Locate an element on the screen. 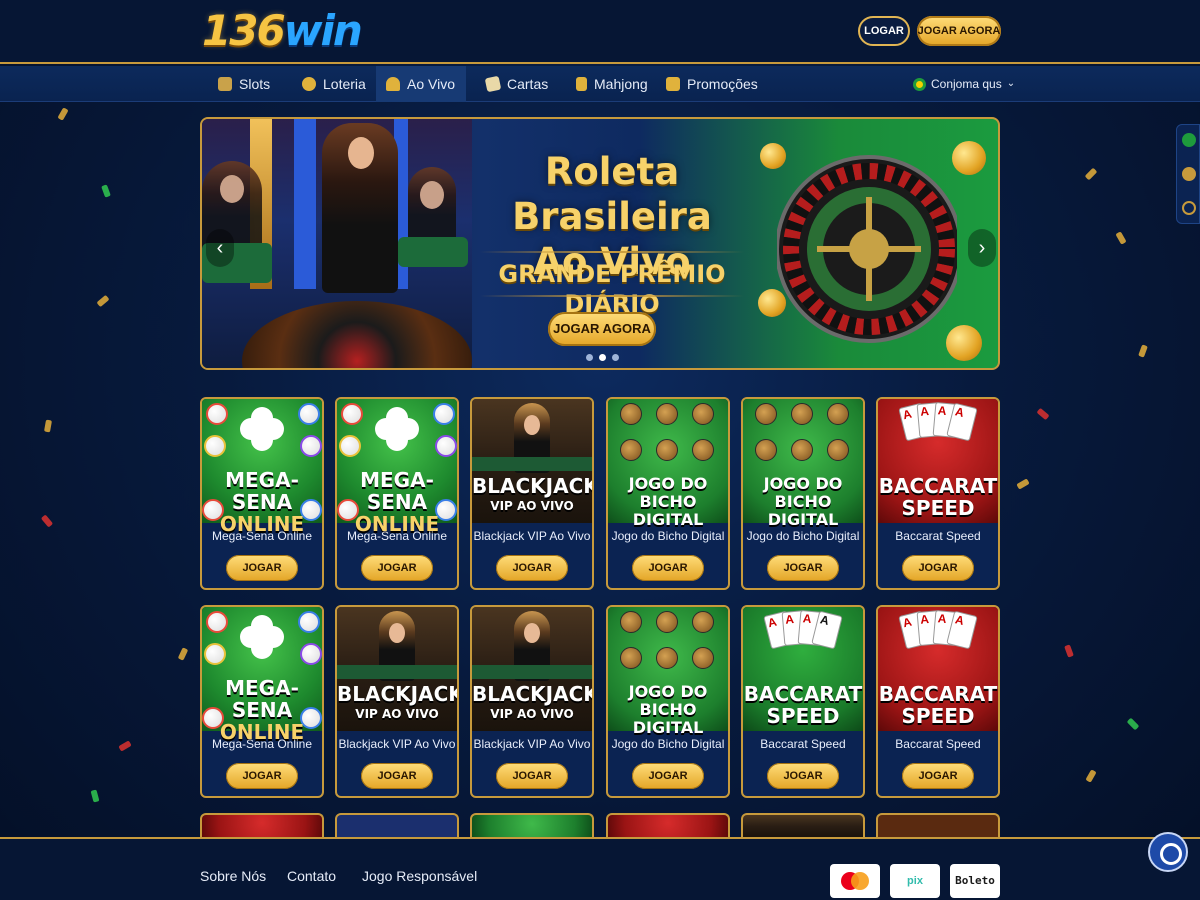 The width and height of the screenshot is (1200, 900). nav-item-loteria: Loteria is located at coordinates (334, 84).